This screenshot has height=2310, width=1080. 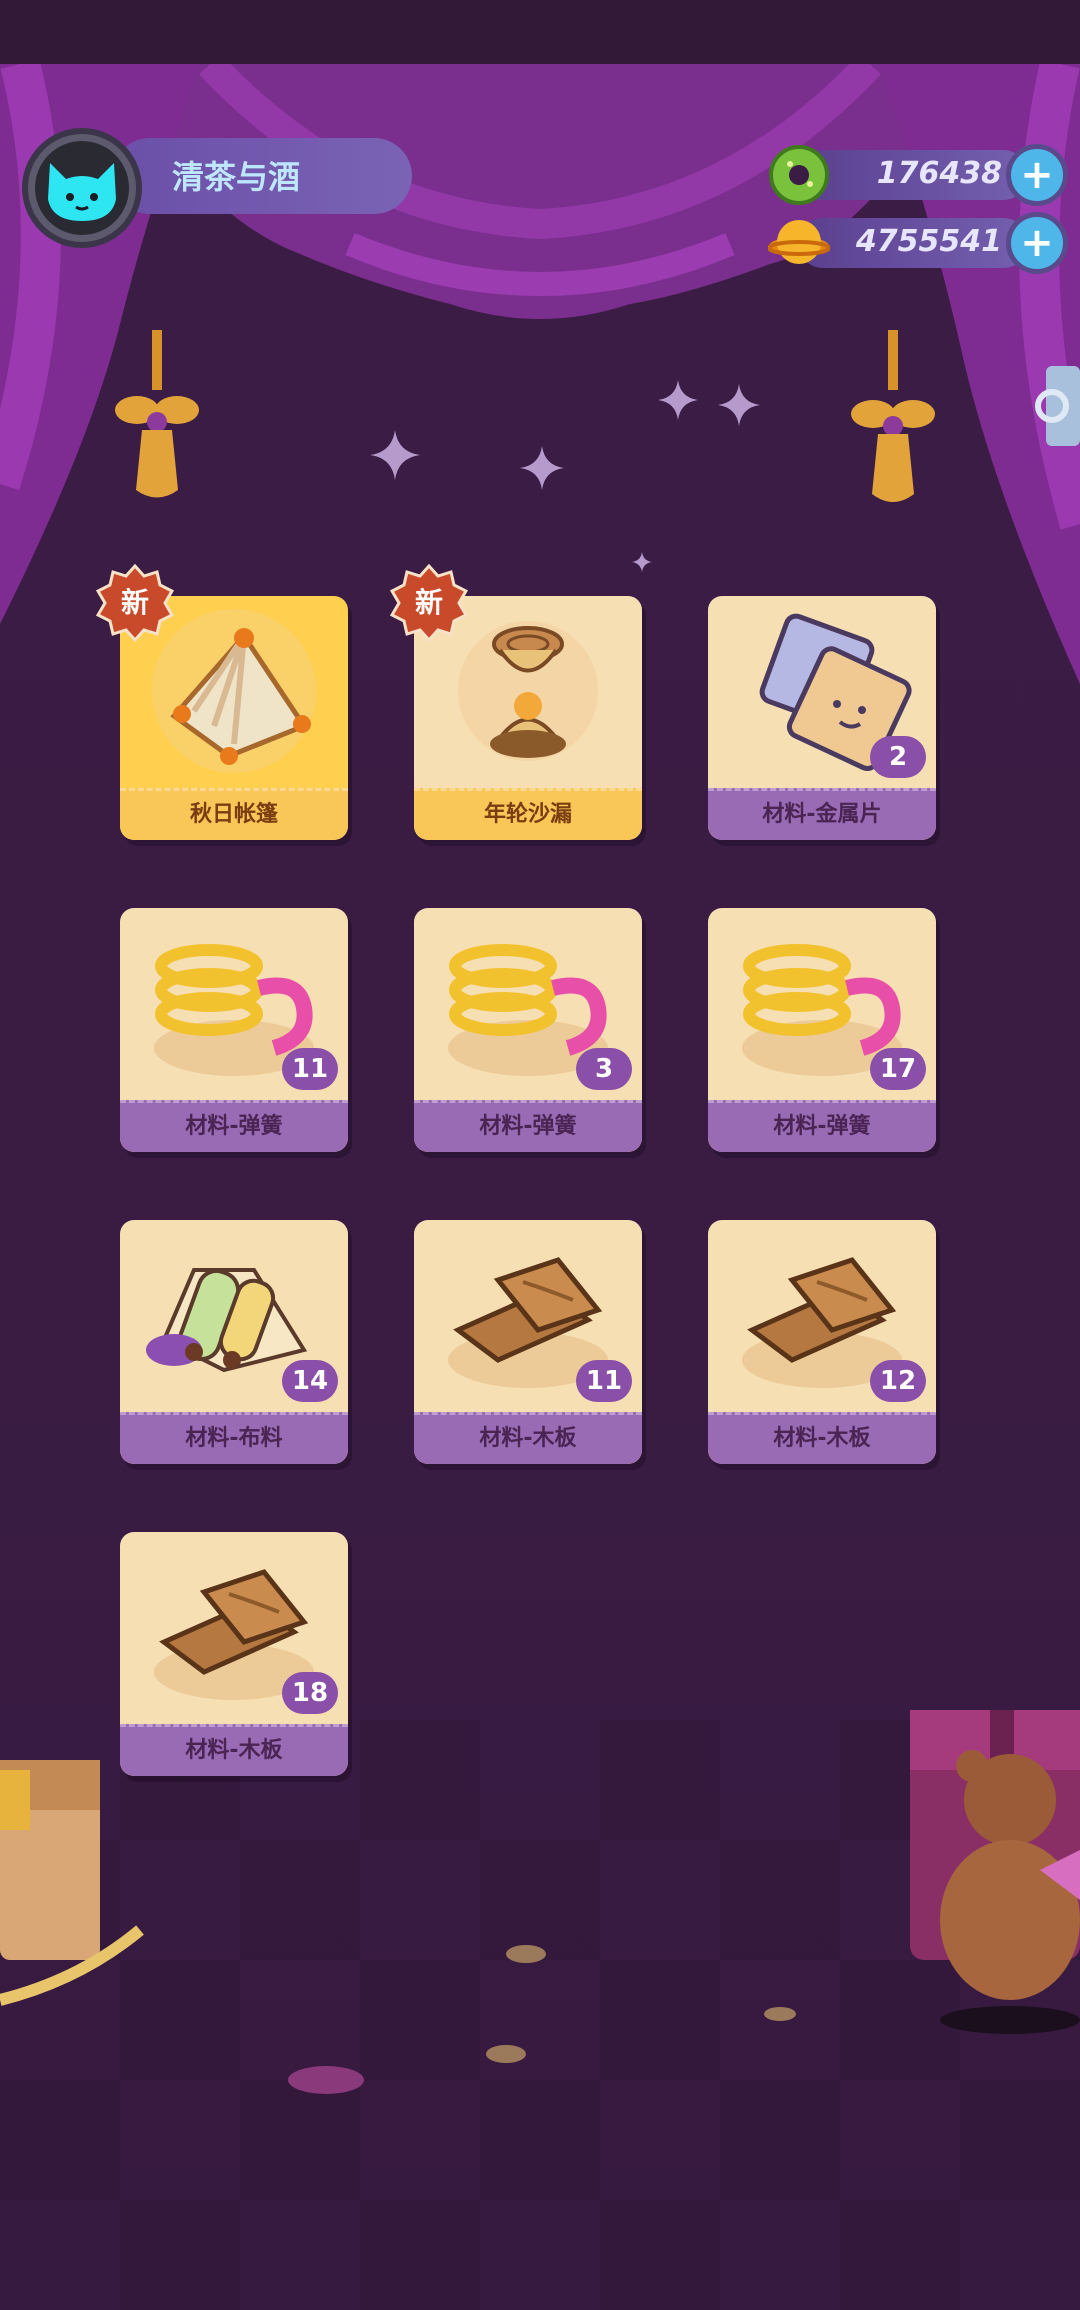 I want to click on status-bar, so click(x=540, y=32).